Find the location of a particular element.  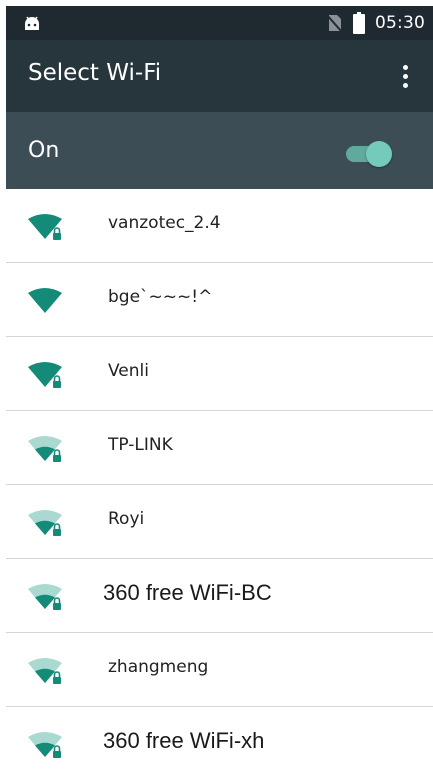

network-item: Royi is located at coordinates (219, 522).